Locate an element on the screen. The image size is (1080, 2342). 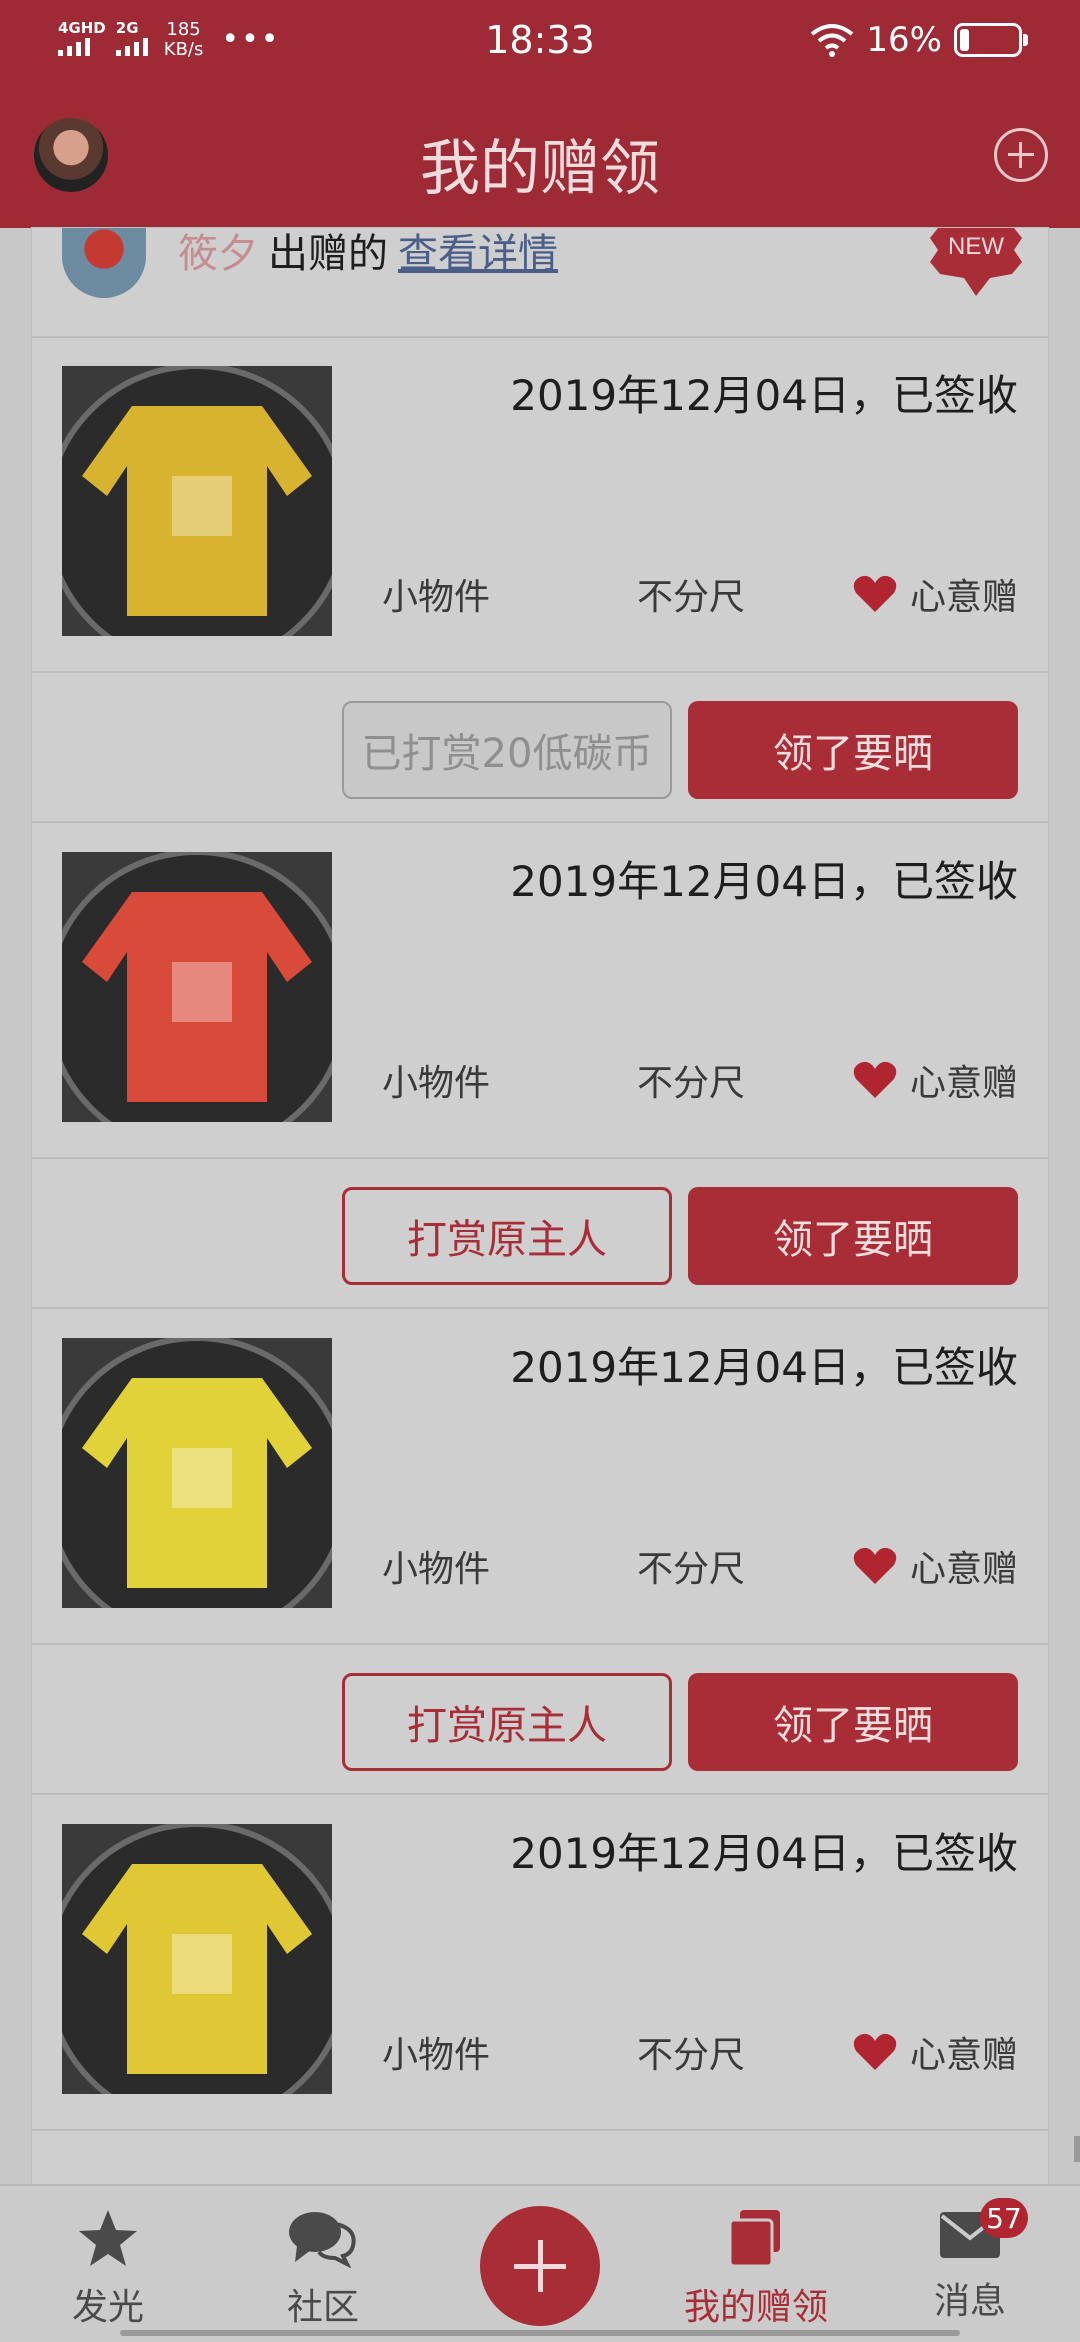
page-title: 我的赠领 is located at coordinates (540, 169).